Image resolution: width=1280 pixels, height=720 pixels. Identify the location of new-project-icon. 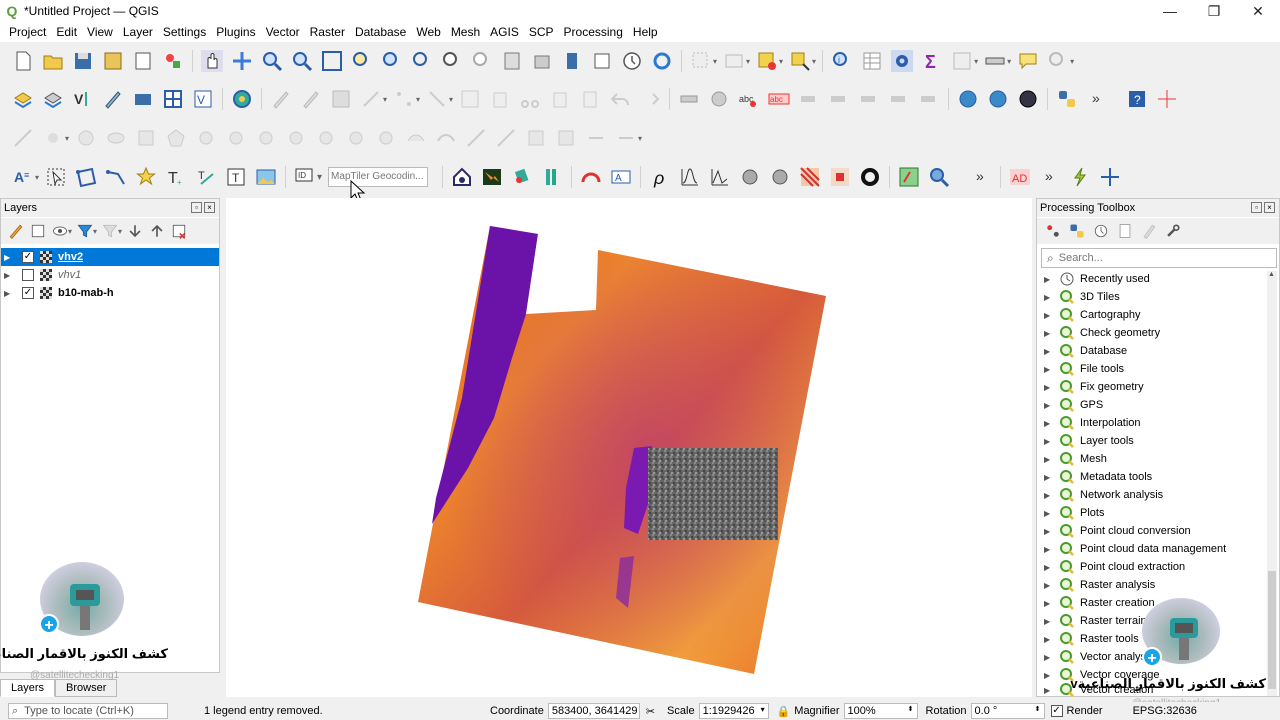
(23, 61).